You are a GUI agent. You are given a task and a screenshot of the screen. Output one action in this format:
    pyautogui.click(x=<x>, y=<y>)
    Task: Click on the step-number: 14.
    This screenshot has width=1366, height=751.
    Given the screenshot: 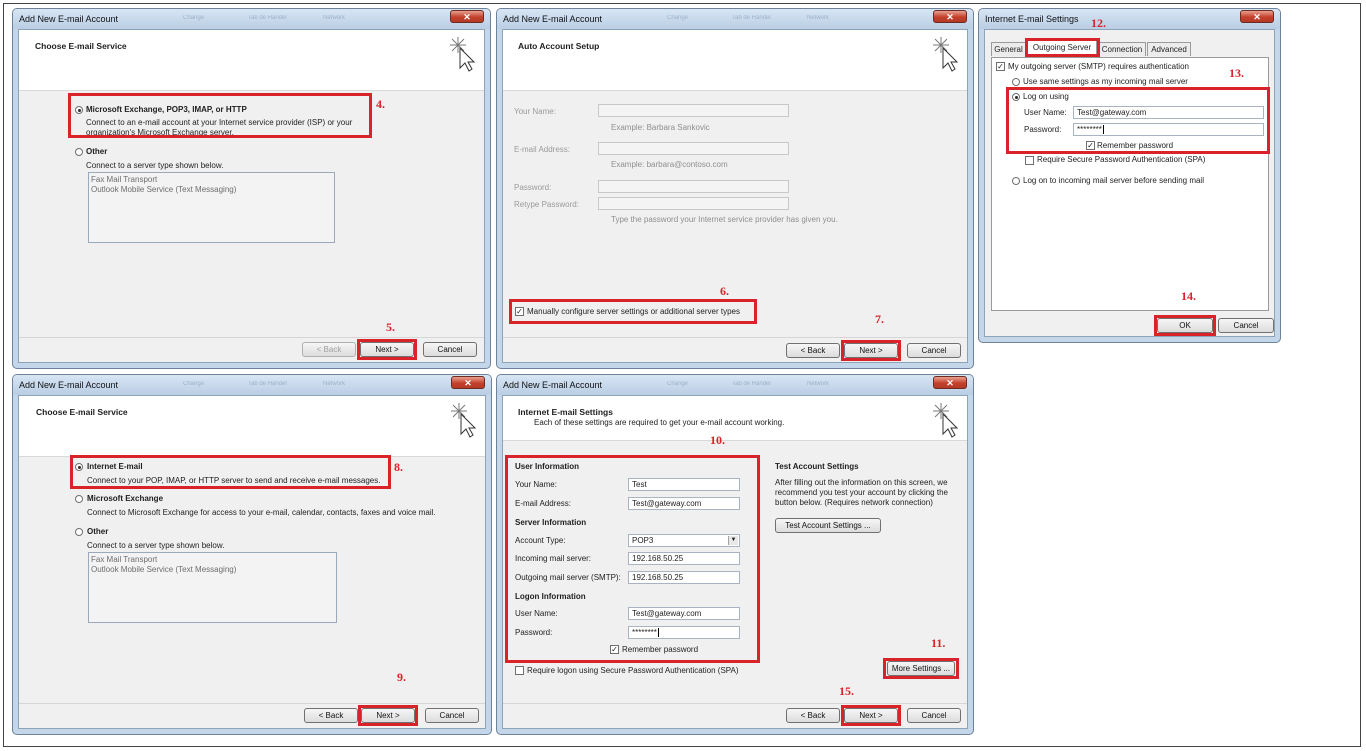 What is the action you would take?
    pyautogui.click(x=1188, y=296)
    